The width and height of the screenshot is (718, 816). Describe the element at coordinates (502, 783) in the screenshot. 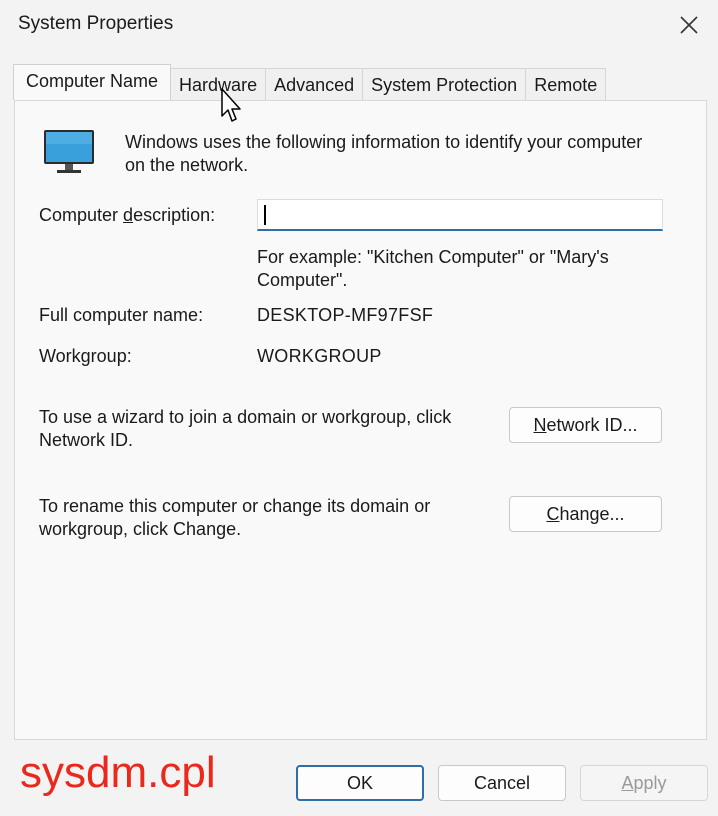

I see `cancel-button: Cancel` at that location.